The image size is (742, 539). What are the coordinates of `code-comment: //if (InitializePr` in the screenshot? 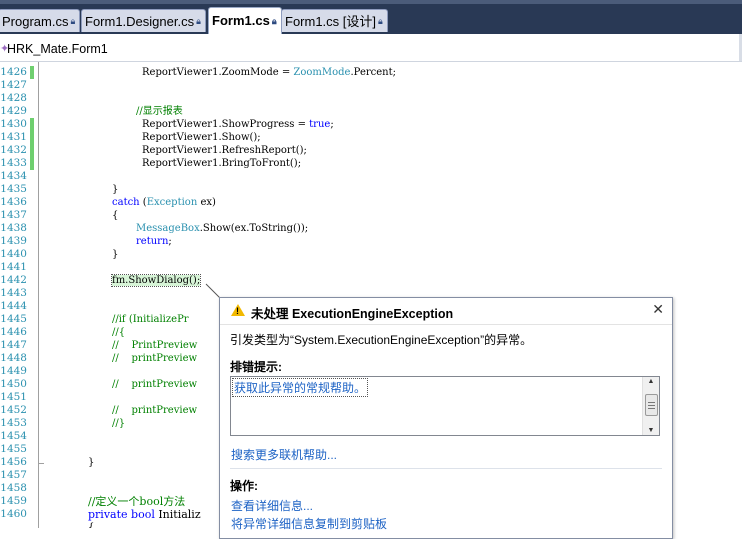 It's located at (150, 319).